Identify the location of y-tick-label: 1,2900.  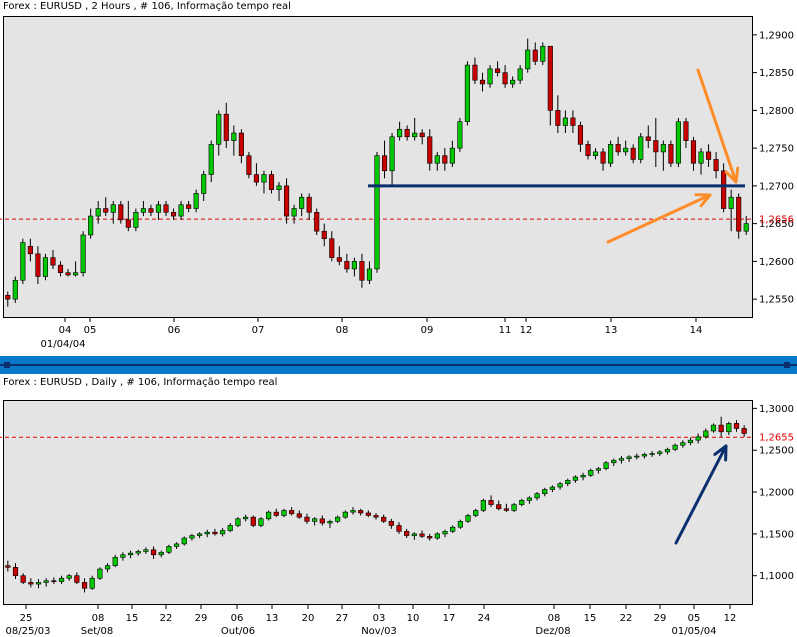
(776, 35).